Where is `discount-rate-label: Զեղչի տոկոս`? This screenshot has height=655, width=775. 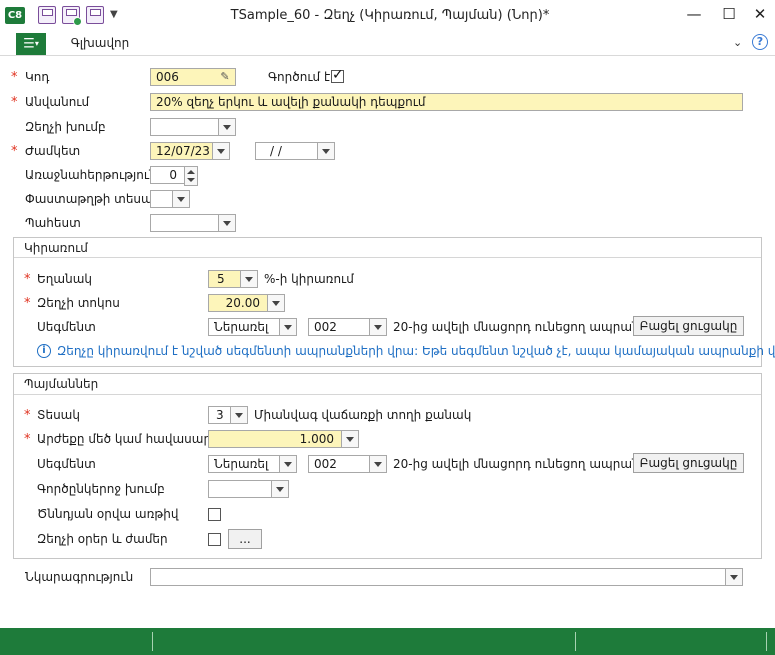
discount-rate-label: Զեղչի տոկոս is located at coordinates (78, 303).